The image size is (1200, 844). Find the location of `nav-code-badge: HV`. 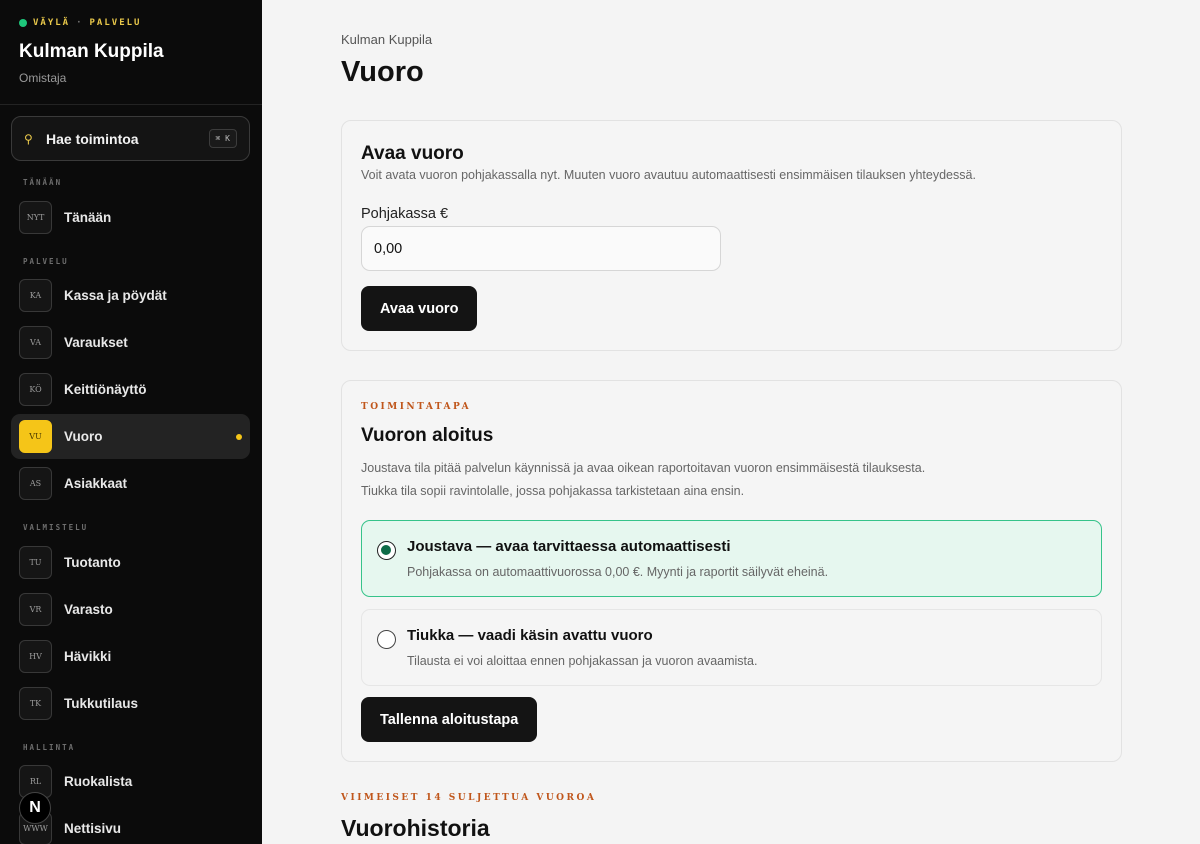

nav-code-badge: HV is located at coordinates (35, 656).